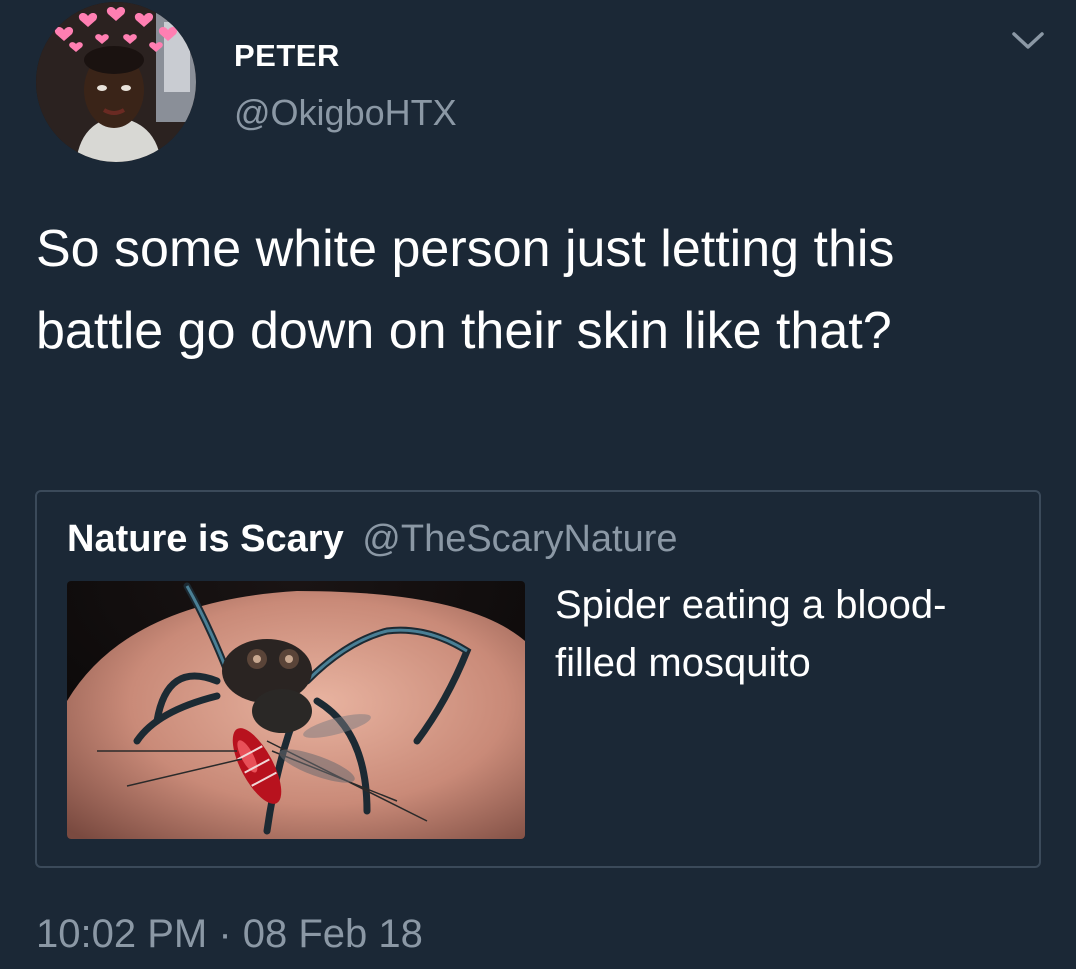  Describe the element at coordinates (751, 634) in the screenshot. I see `quoted-tweet-text: Spider eating a blood-filled mosquito` at that location.